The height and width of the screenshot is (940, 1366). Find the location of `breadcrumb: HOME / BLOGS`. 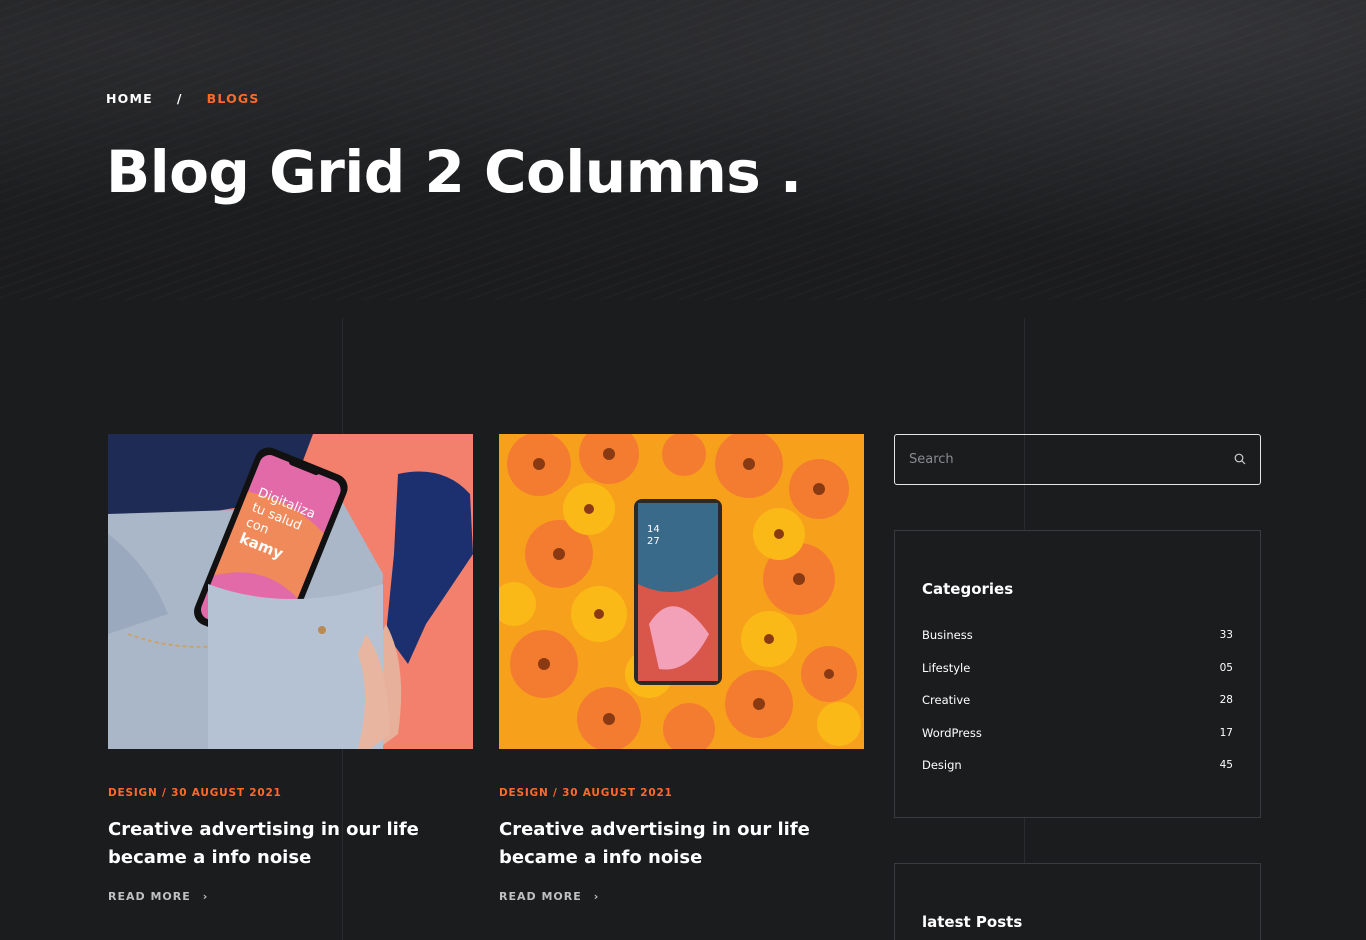

breadcrumb: HOME / BLOGS is located at coordinates (183, 98).